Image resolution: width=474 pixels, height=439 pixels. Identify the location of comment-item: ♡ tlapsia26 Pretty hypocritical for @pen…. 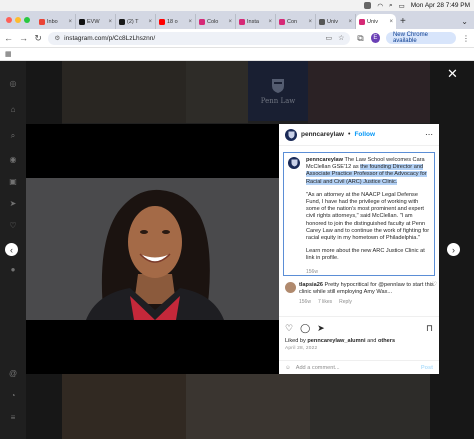
(361, 294).